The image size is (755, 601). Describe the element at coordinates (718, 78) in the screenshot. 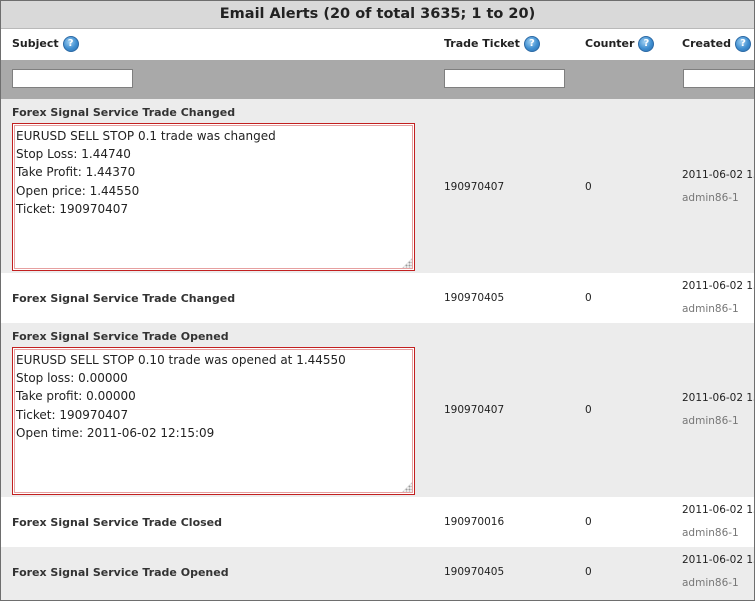

I see `created-filter-input` at that location.